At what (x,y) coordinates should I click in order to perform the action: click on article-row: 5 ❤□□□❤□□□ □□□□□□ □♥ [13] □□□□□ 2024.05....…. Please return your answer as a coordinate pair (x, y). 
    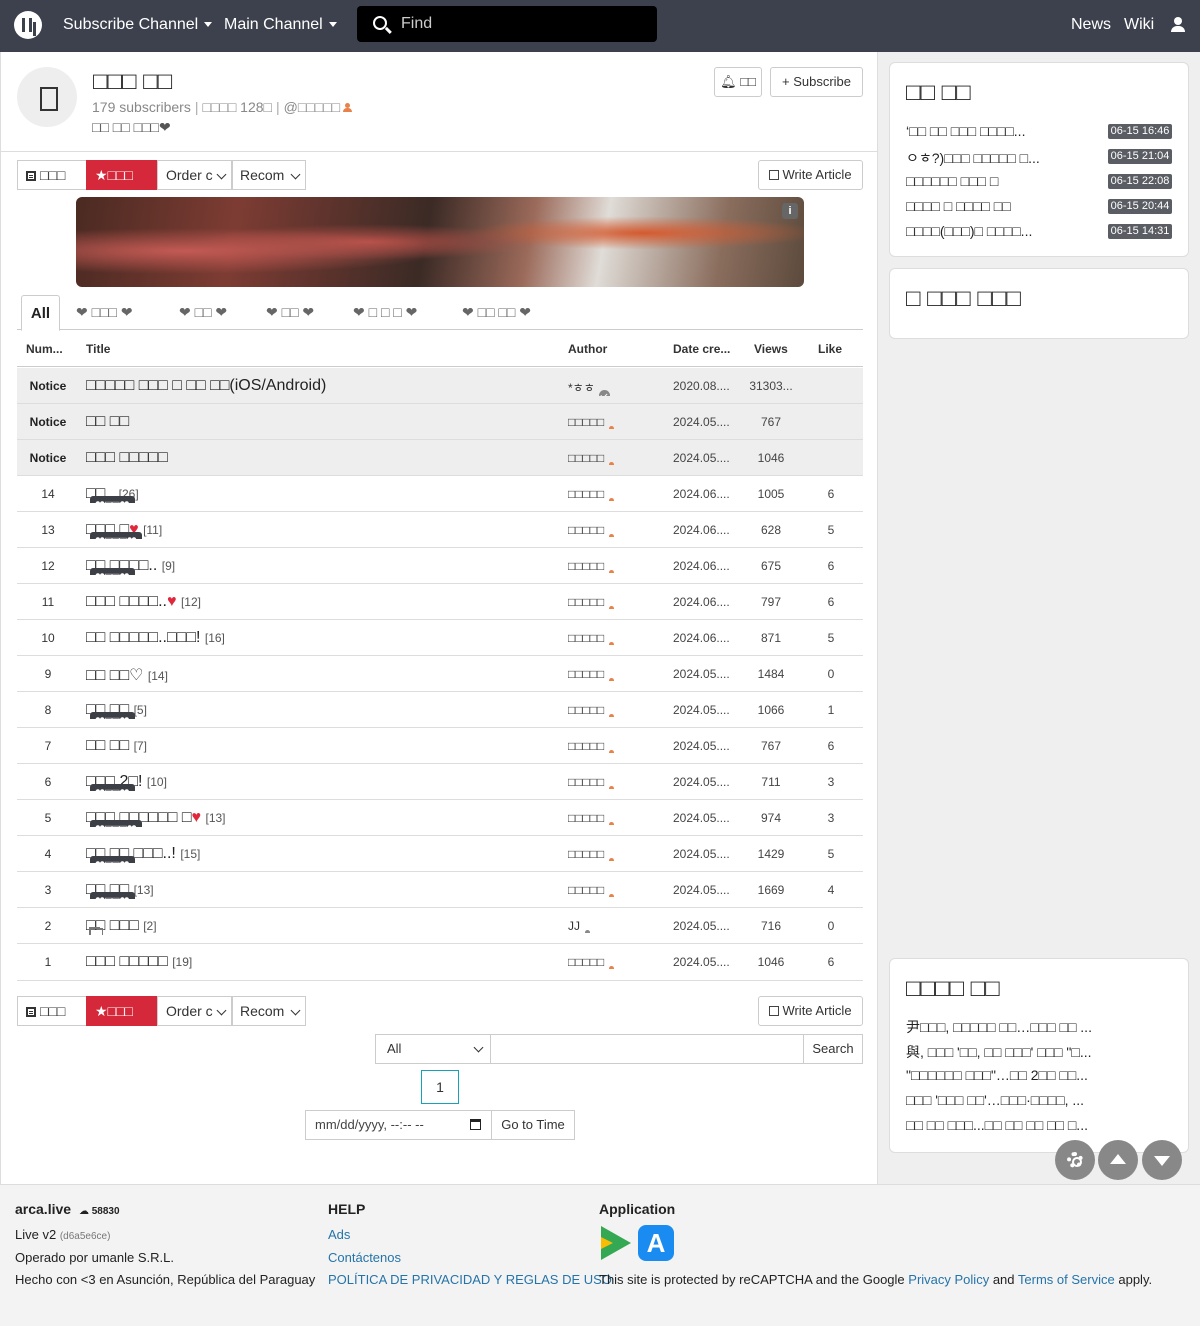
    Looking at the image, I should click on (440, 818).